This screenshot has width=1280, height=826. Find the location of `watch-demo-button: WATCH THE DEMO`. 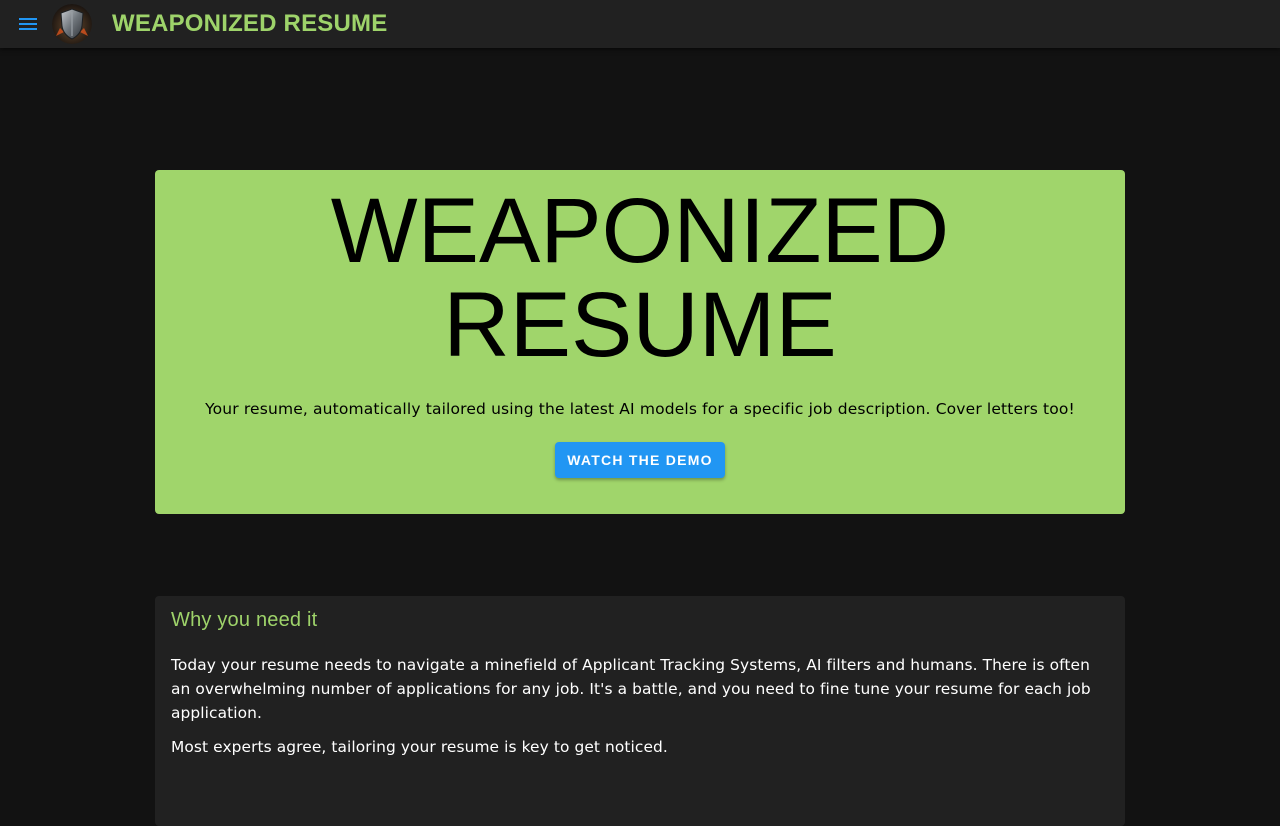

watch-demo-button: WATCH THE DEMO is located at coordinates (640, 460).